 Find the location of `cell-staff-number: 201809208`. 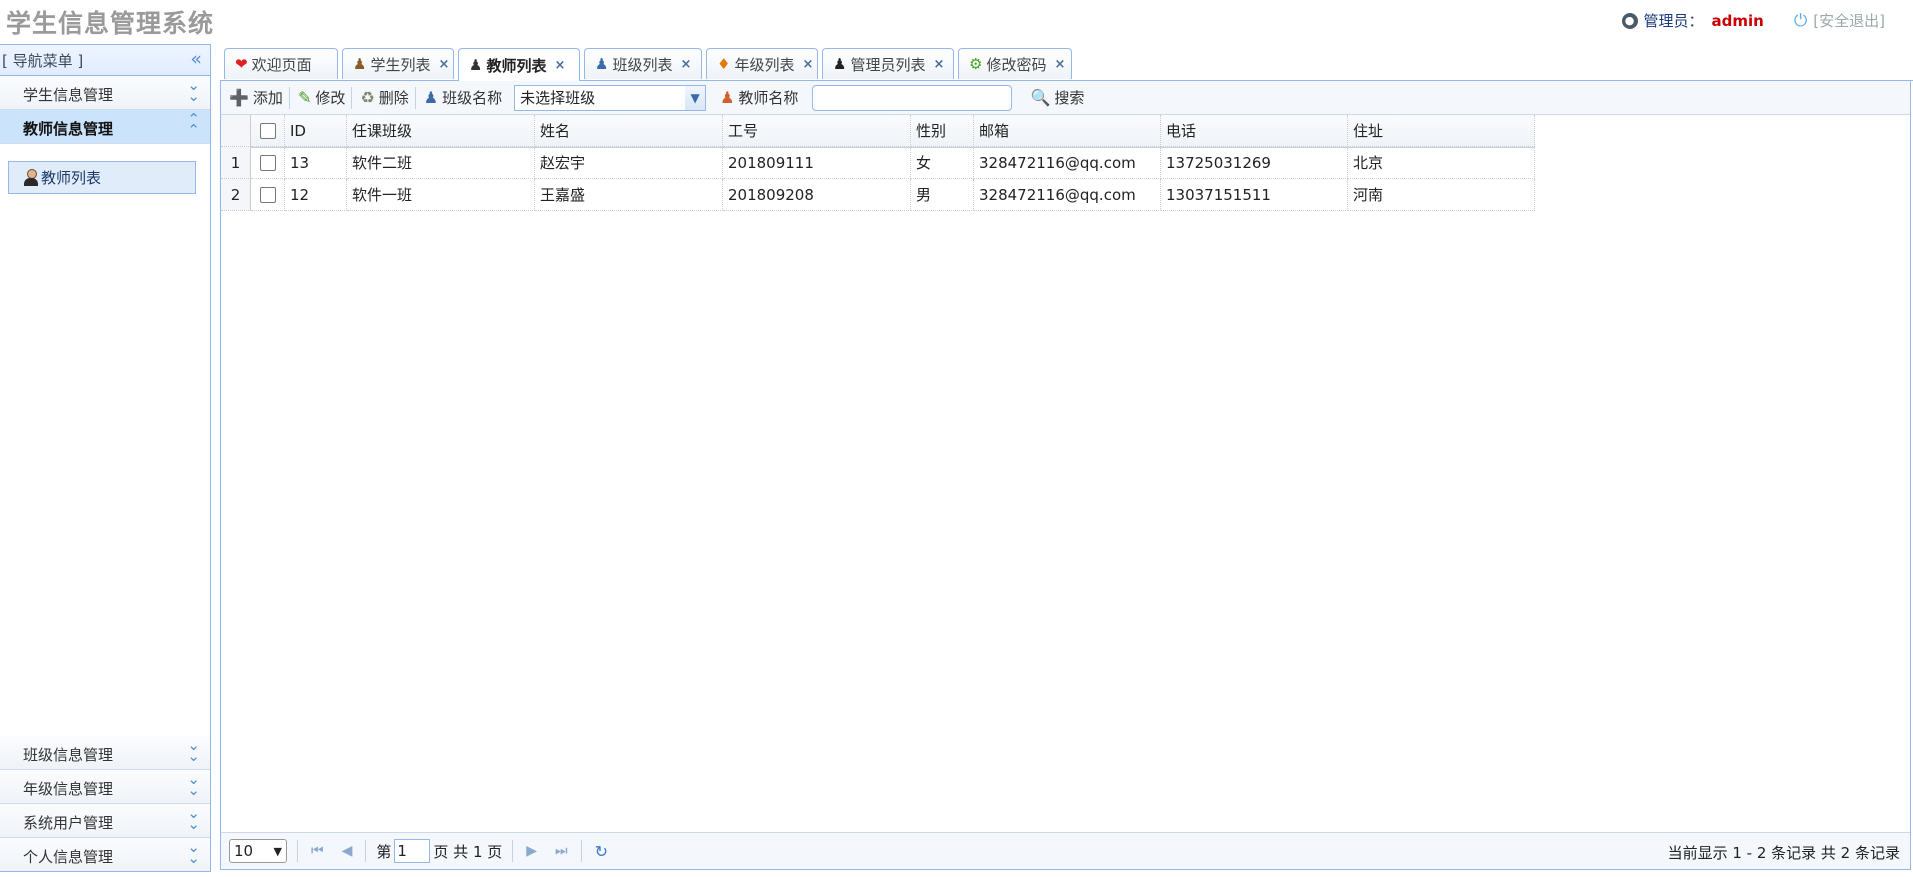

cell-staff-number: 201809208 is located at coordinates (817, 195).